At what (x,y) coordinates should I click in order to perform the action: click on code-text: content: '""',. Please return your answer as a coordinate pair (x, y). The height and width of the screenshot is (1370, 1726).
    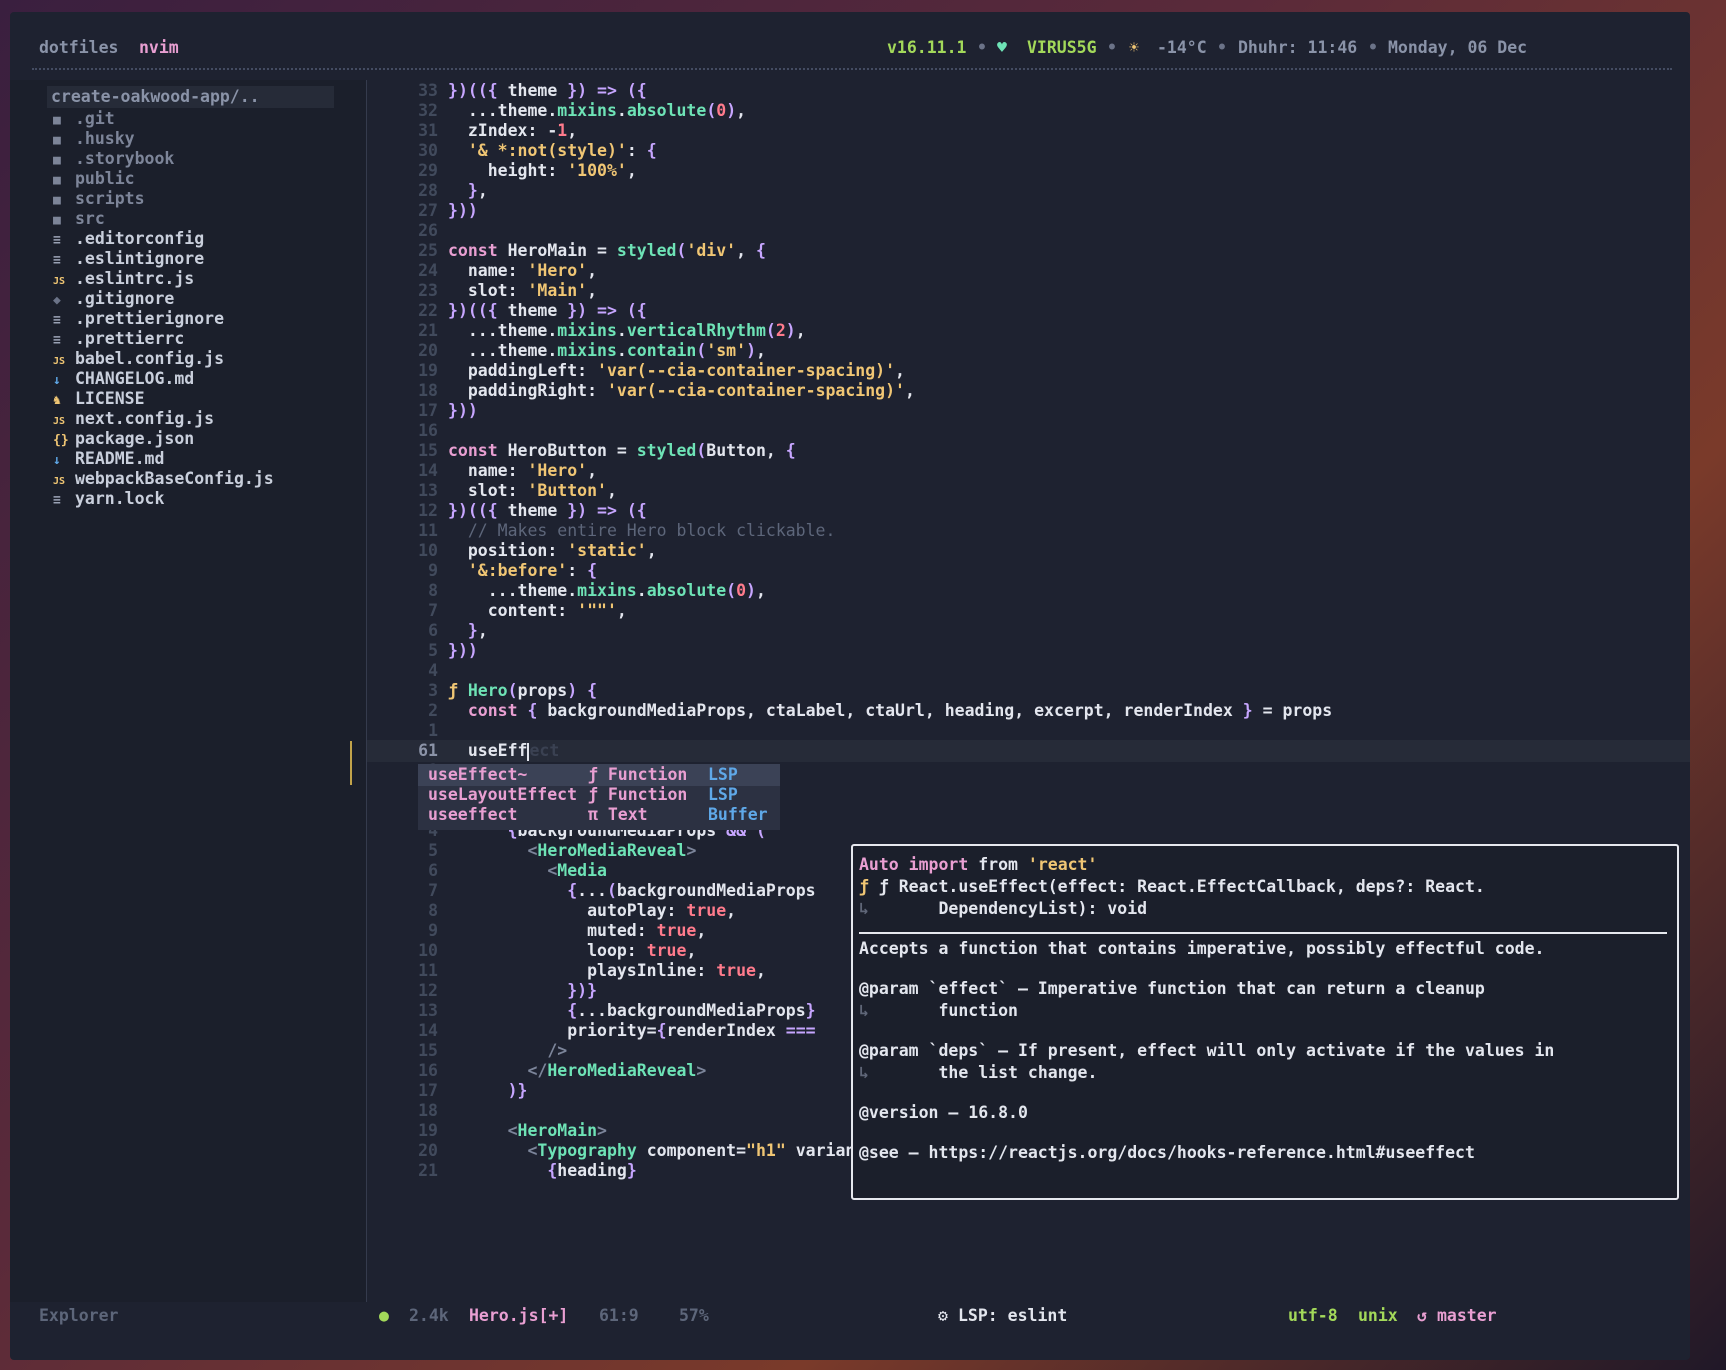
    Looking at the image, I should click on (537, 610).